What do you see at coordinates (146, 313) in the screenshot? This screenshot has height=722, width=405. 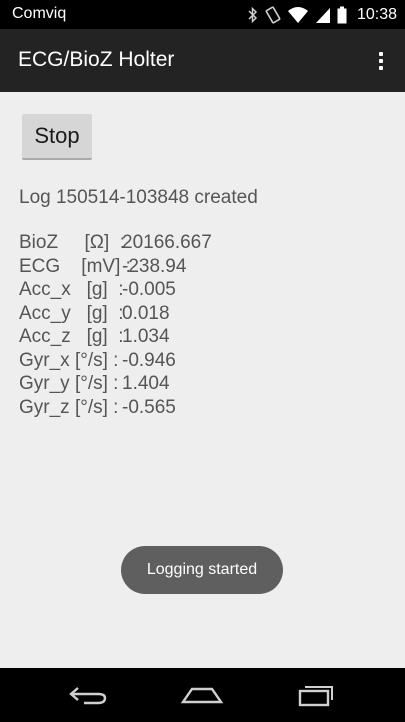 I see `reading-value: 0.018` at bounding box center [146, 313].